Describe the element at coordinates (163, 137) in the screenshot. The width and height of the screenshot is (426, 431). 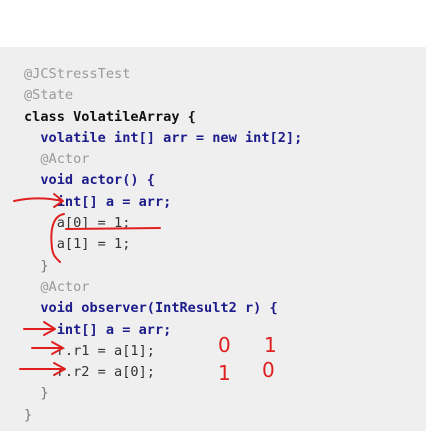
I see `code-line: volatile int[] arr = new int[2];` at that location.